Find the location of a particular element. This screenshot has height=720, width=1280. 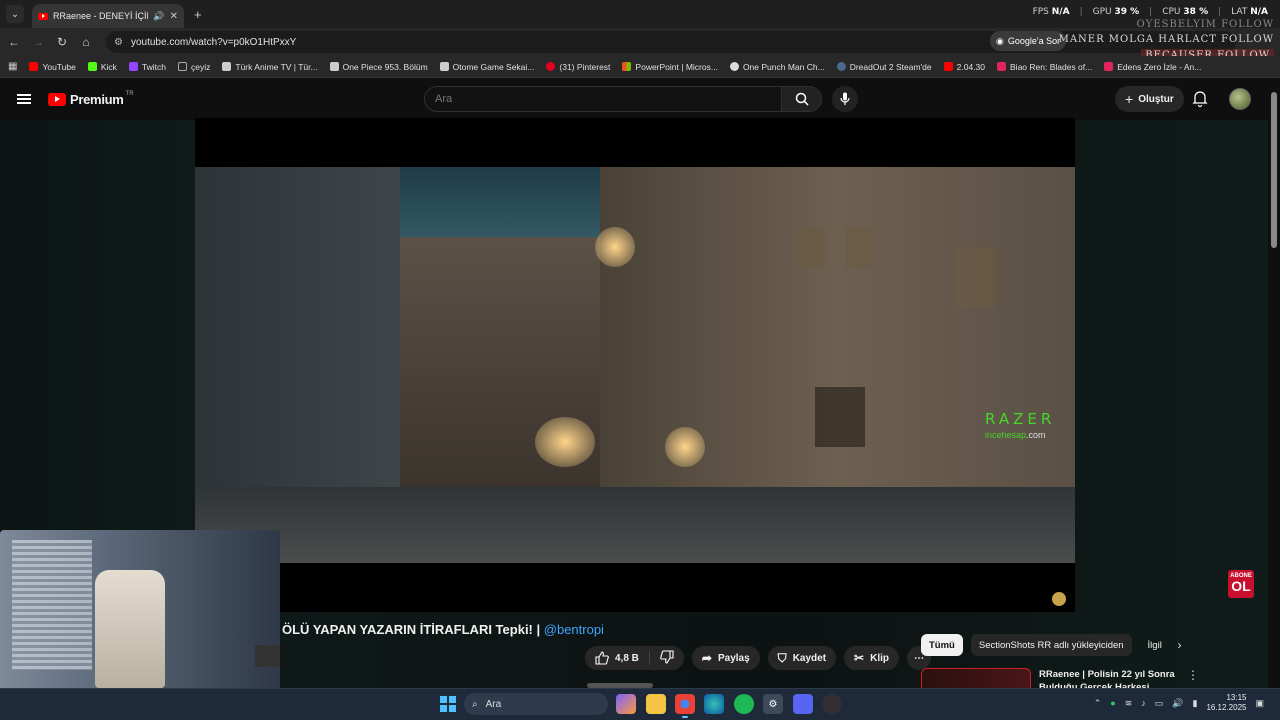

youtube-premium-logo: Premium TR is located at coordinates (91, 99).